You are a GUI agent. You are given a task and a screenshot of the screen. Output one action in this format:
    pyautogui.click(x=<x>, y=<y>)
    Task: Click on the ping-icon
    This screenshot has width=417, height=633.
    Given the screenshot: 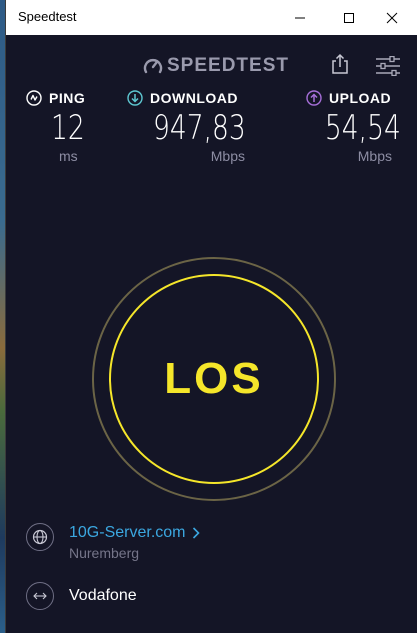 What is the action you would take?
    pyautogui.click(x=34, y=98)
    